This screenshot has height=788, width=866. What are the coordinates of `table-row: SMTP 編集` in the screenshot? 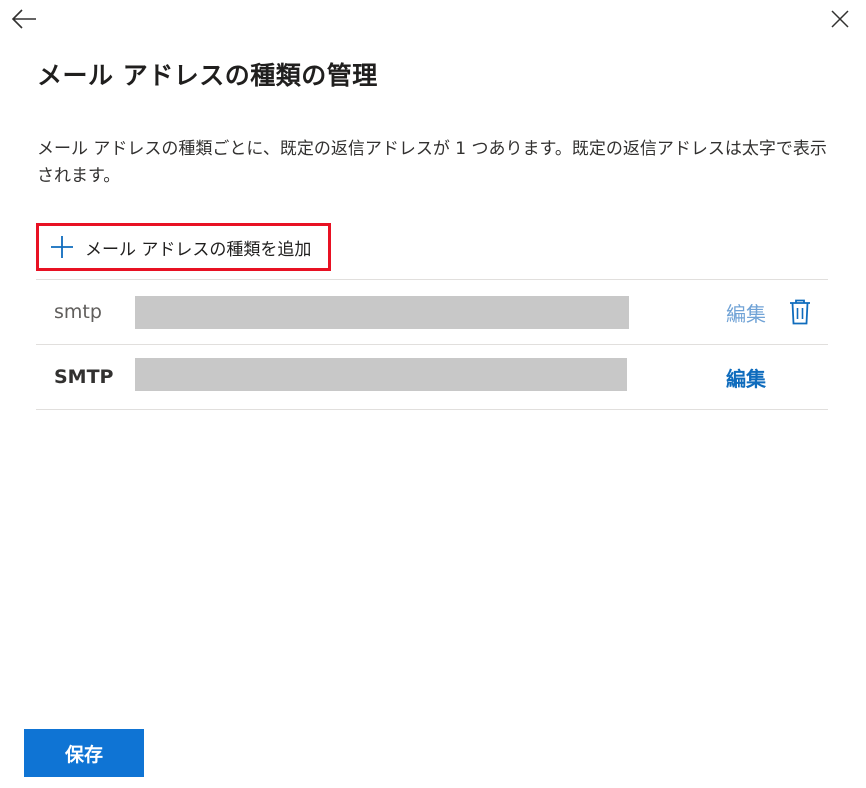 It's located at (432, 377).